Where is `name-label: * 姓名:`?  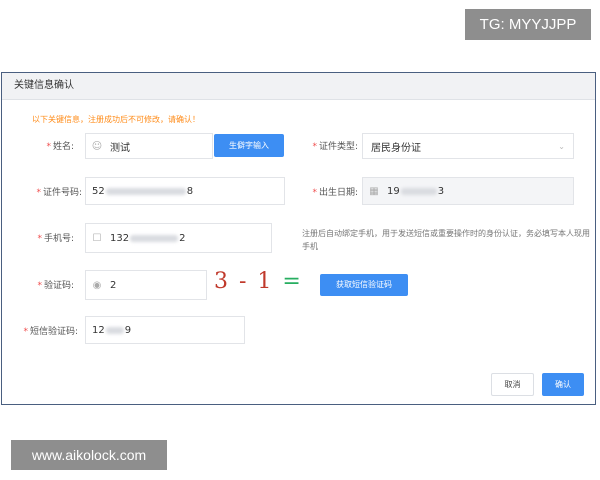 name-label: * 姓名: is located at coordinates (60, 147).